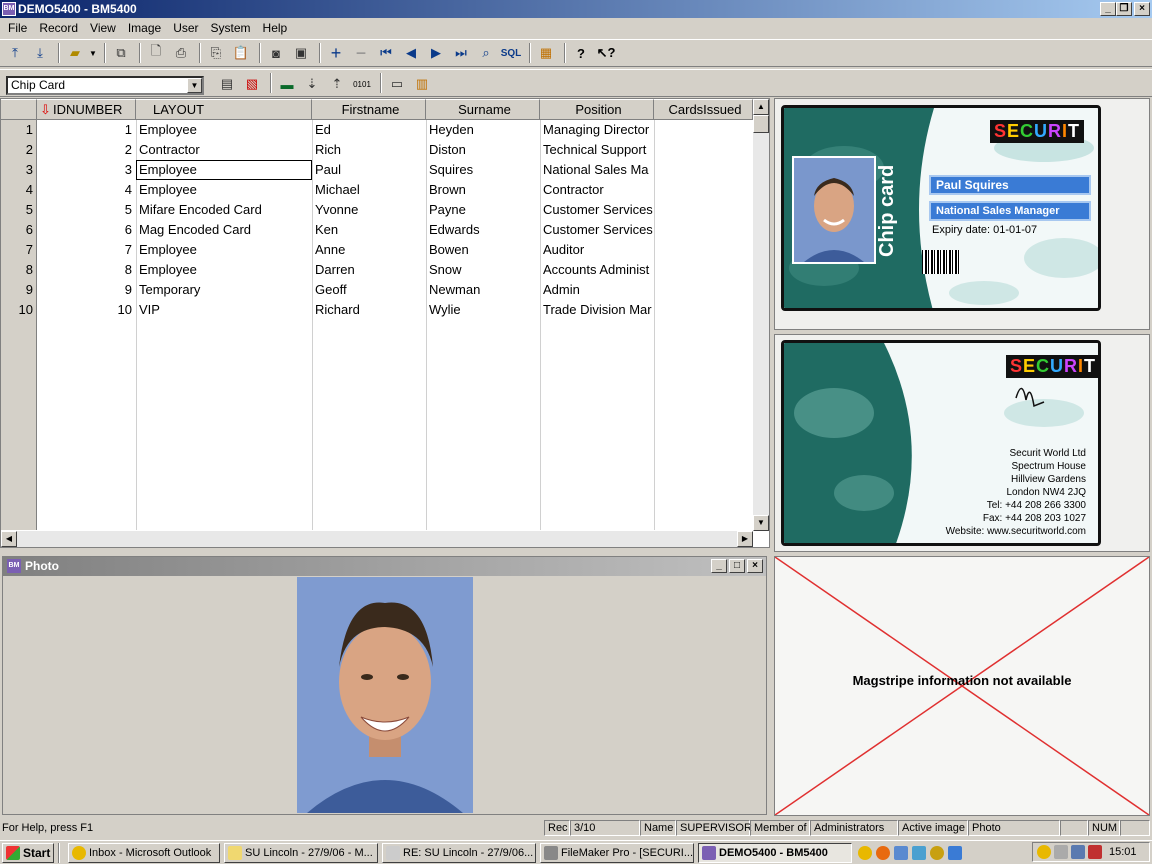 The image size is (1152, 864). What do you see at coordinates (483, 310) in the screenshot?
I see `table-cell-last: Wylie` at bounding box center [483, 310].